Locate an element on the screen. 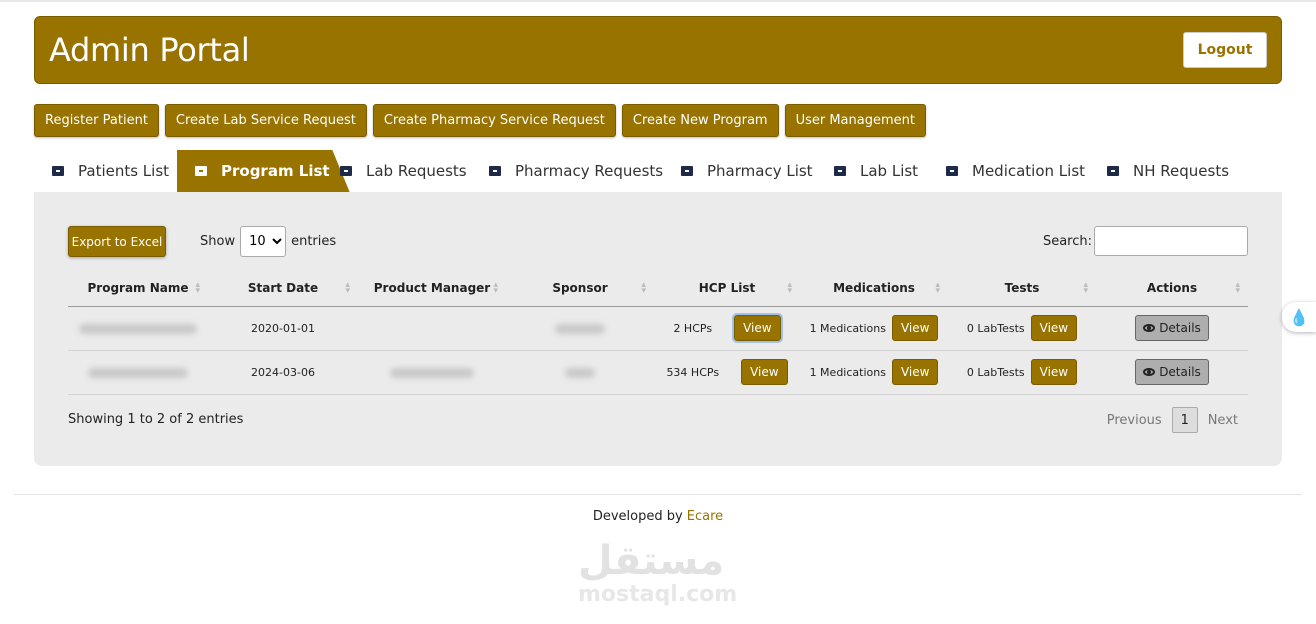  droplet-icon: 💧 is located at coordinates (1299, 317).